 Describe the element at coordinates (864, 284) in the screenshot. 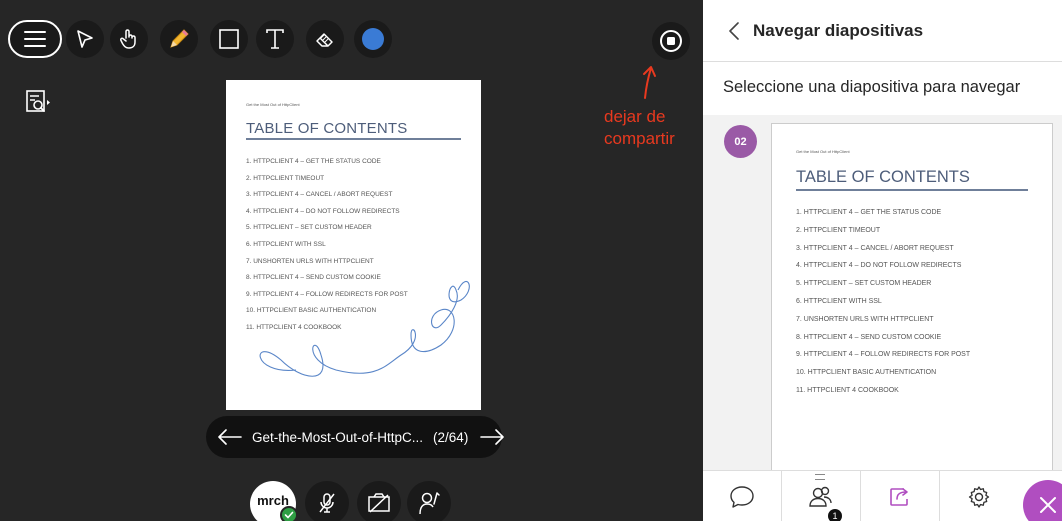

I see `thumb-toc-item: 5. HTTPCLIENT – SET CUSTOM HEADER` at that location.